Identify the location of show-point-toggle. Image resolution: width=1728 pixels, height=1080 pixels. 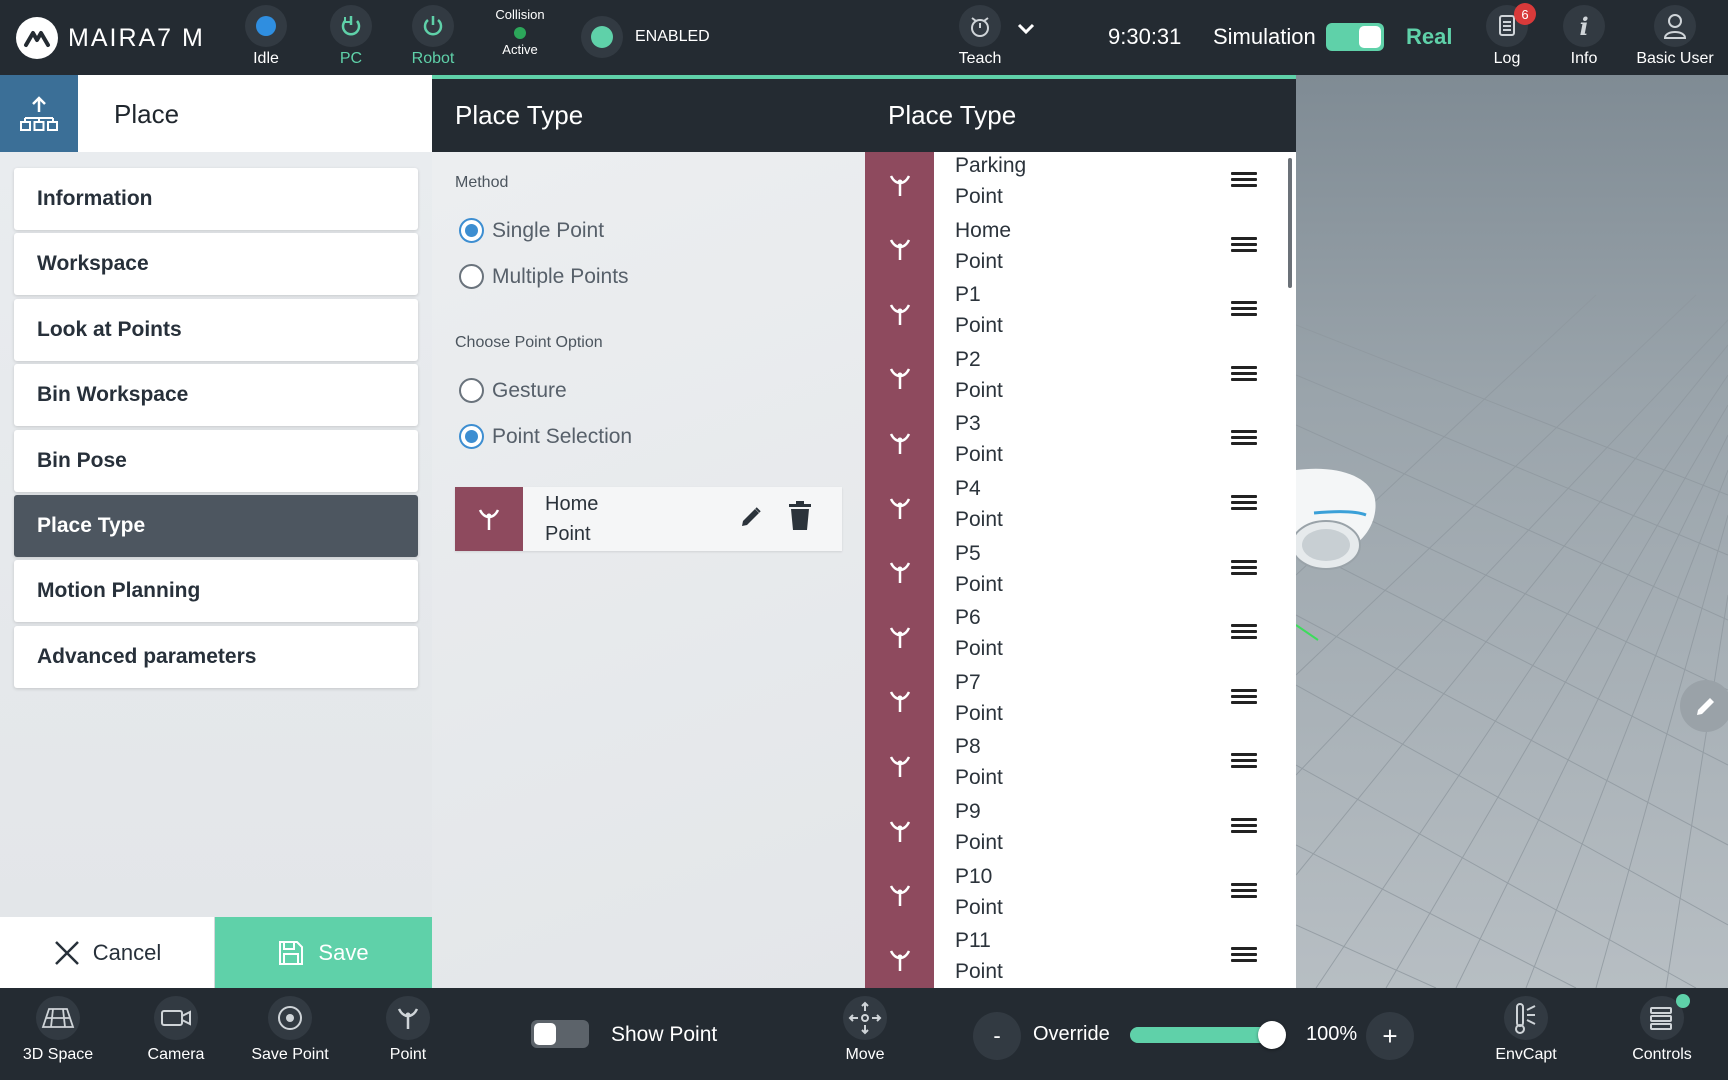
(560, 1034).